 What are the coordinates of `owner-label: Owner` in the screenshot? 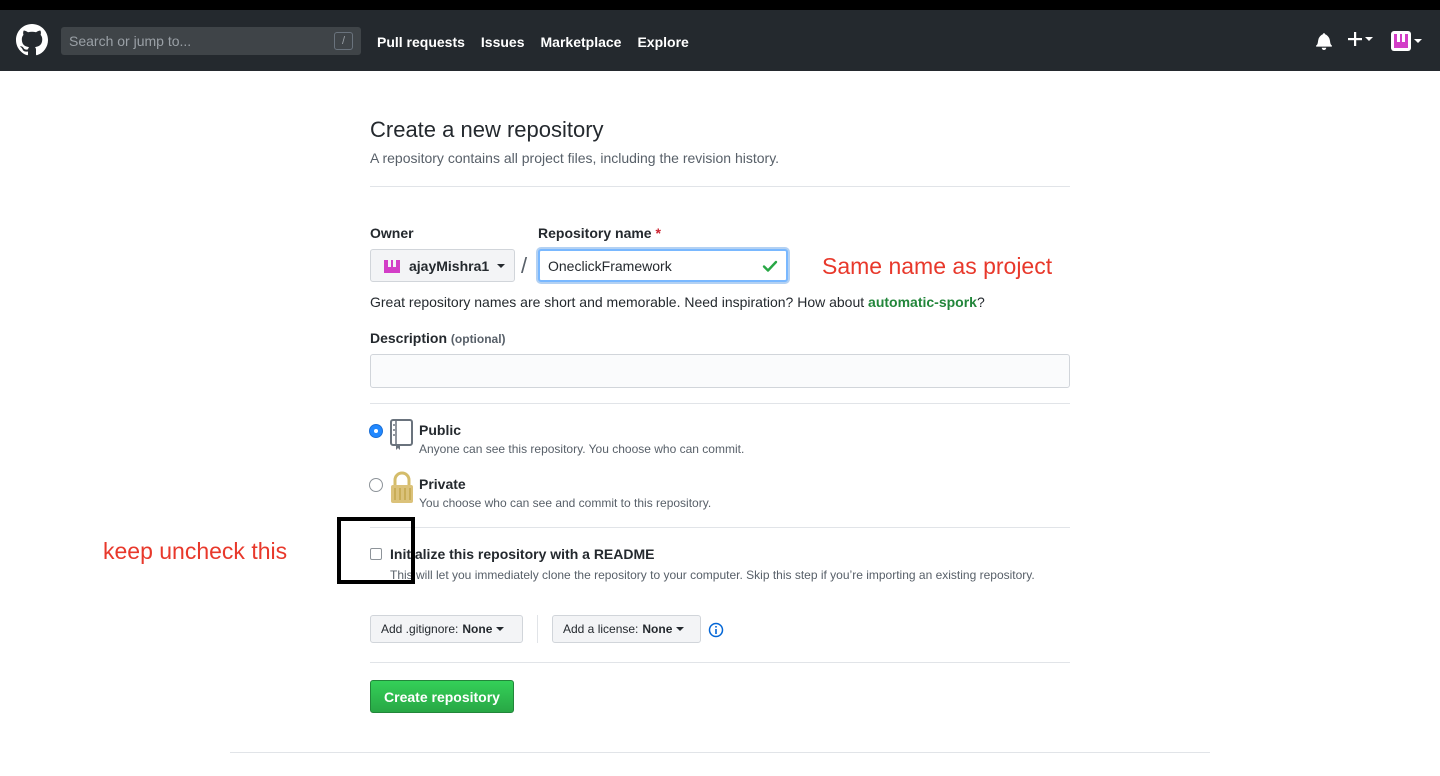 It's located at (392, 233).